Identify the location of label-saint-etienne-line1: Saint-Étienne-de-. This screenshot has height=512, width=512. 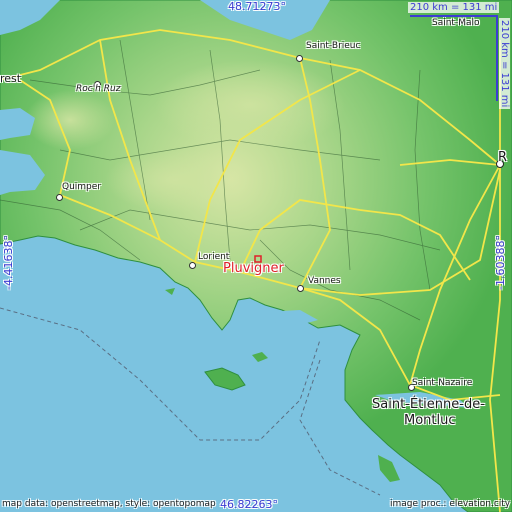
(428, 404).